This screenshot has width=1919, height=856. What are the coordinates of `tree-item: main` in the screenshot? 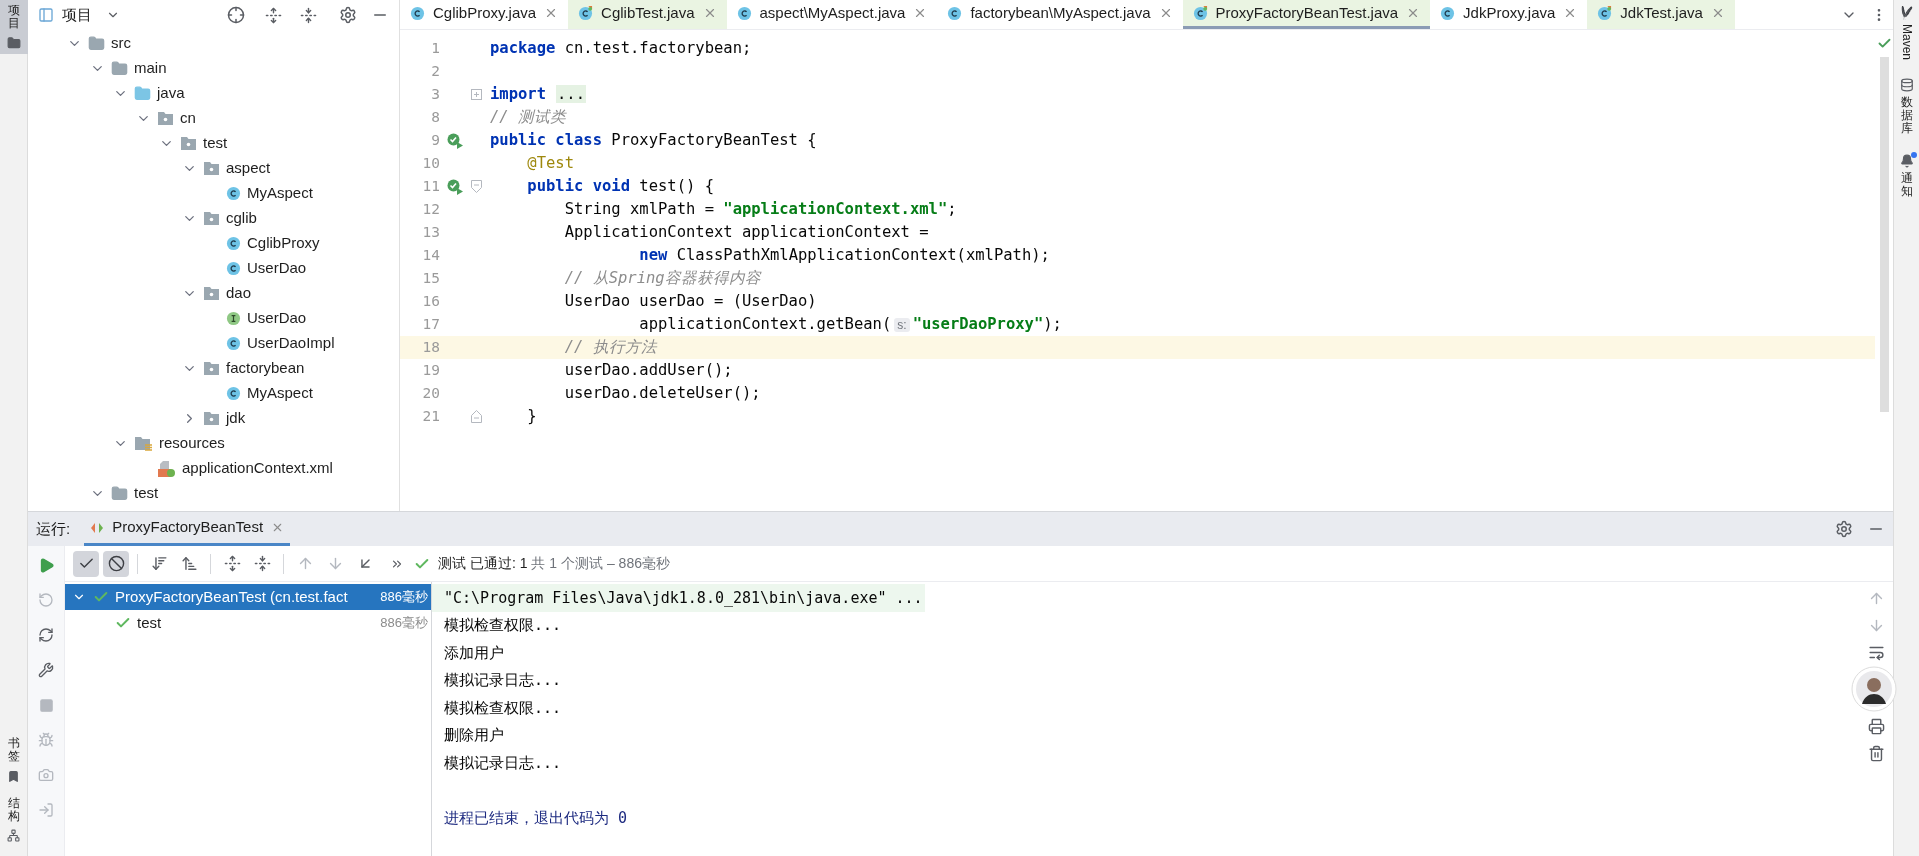 It's located at (213, 68).